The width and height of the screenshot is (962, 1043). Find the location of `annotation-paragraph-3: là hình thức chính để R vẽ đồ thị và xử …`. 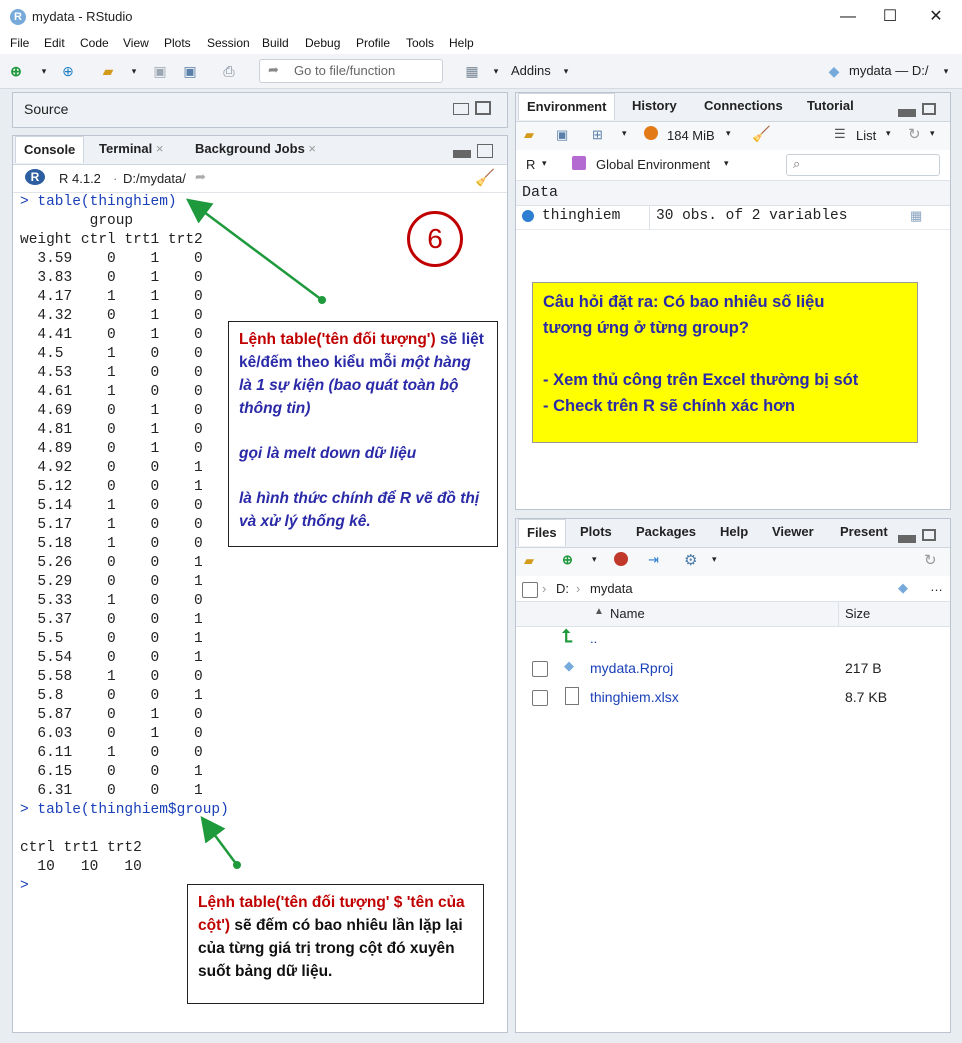

annotation-paragraph-3: là hình thức chính để R vẽ đồ thị và xử … is located at coordinates (359, 510).